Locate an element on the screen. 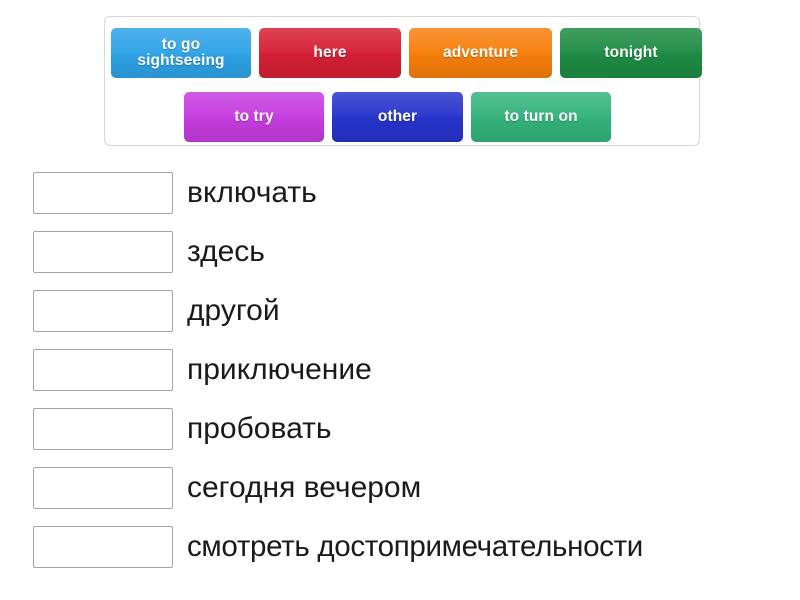  tile-label: adventure is located at coordinates (480, 52).